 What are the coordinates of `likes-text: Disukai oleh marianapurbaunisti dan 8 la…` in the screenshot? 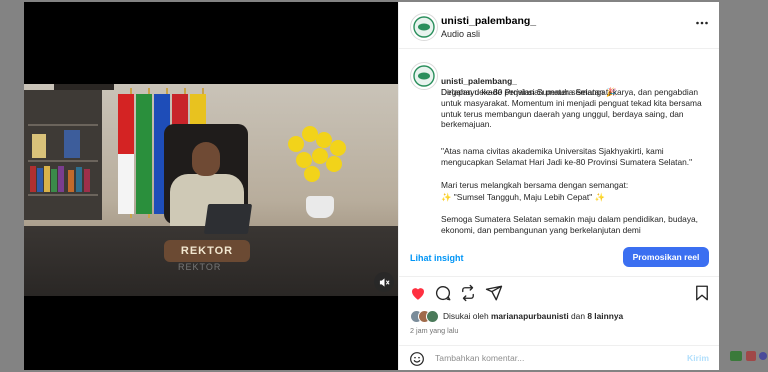 It's located at (533, 316).